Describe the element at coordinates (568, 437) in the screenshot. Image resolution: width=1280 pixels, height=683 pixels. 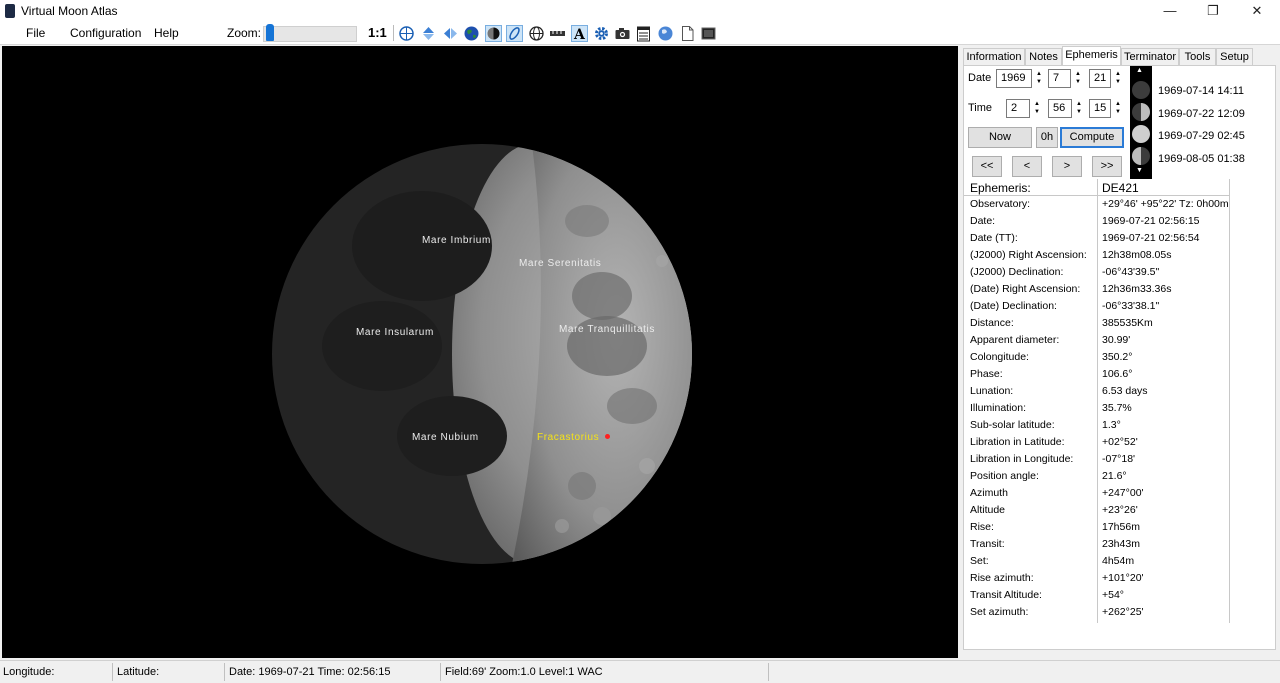
I see `label-fracastorius: Fracastorius` at that location.